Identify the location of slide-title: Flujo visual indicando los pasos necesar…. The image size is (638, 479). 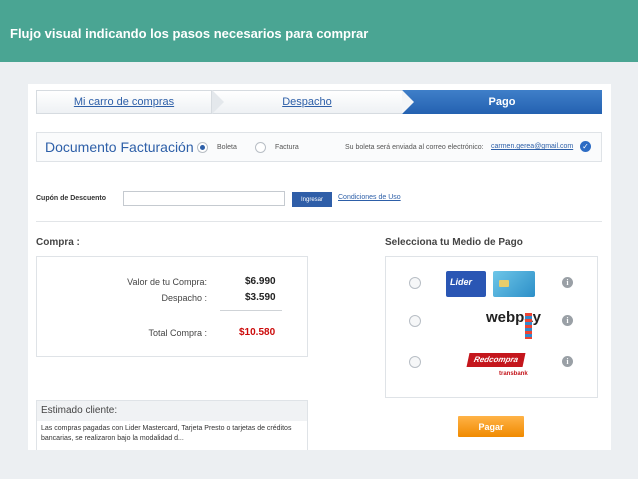
(189, 33).